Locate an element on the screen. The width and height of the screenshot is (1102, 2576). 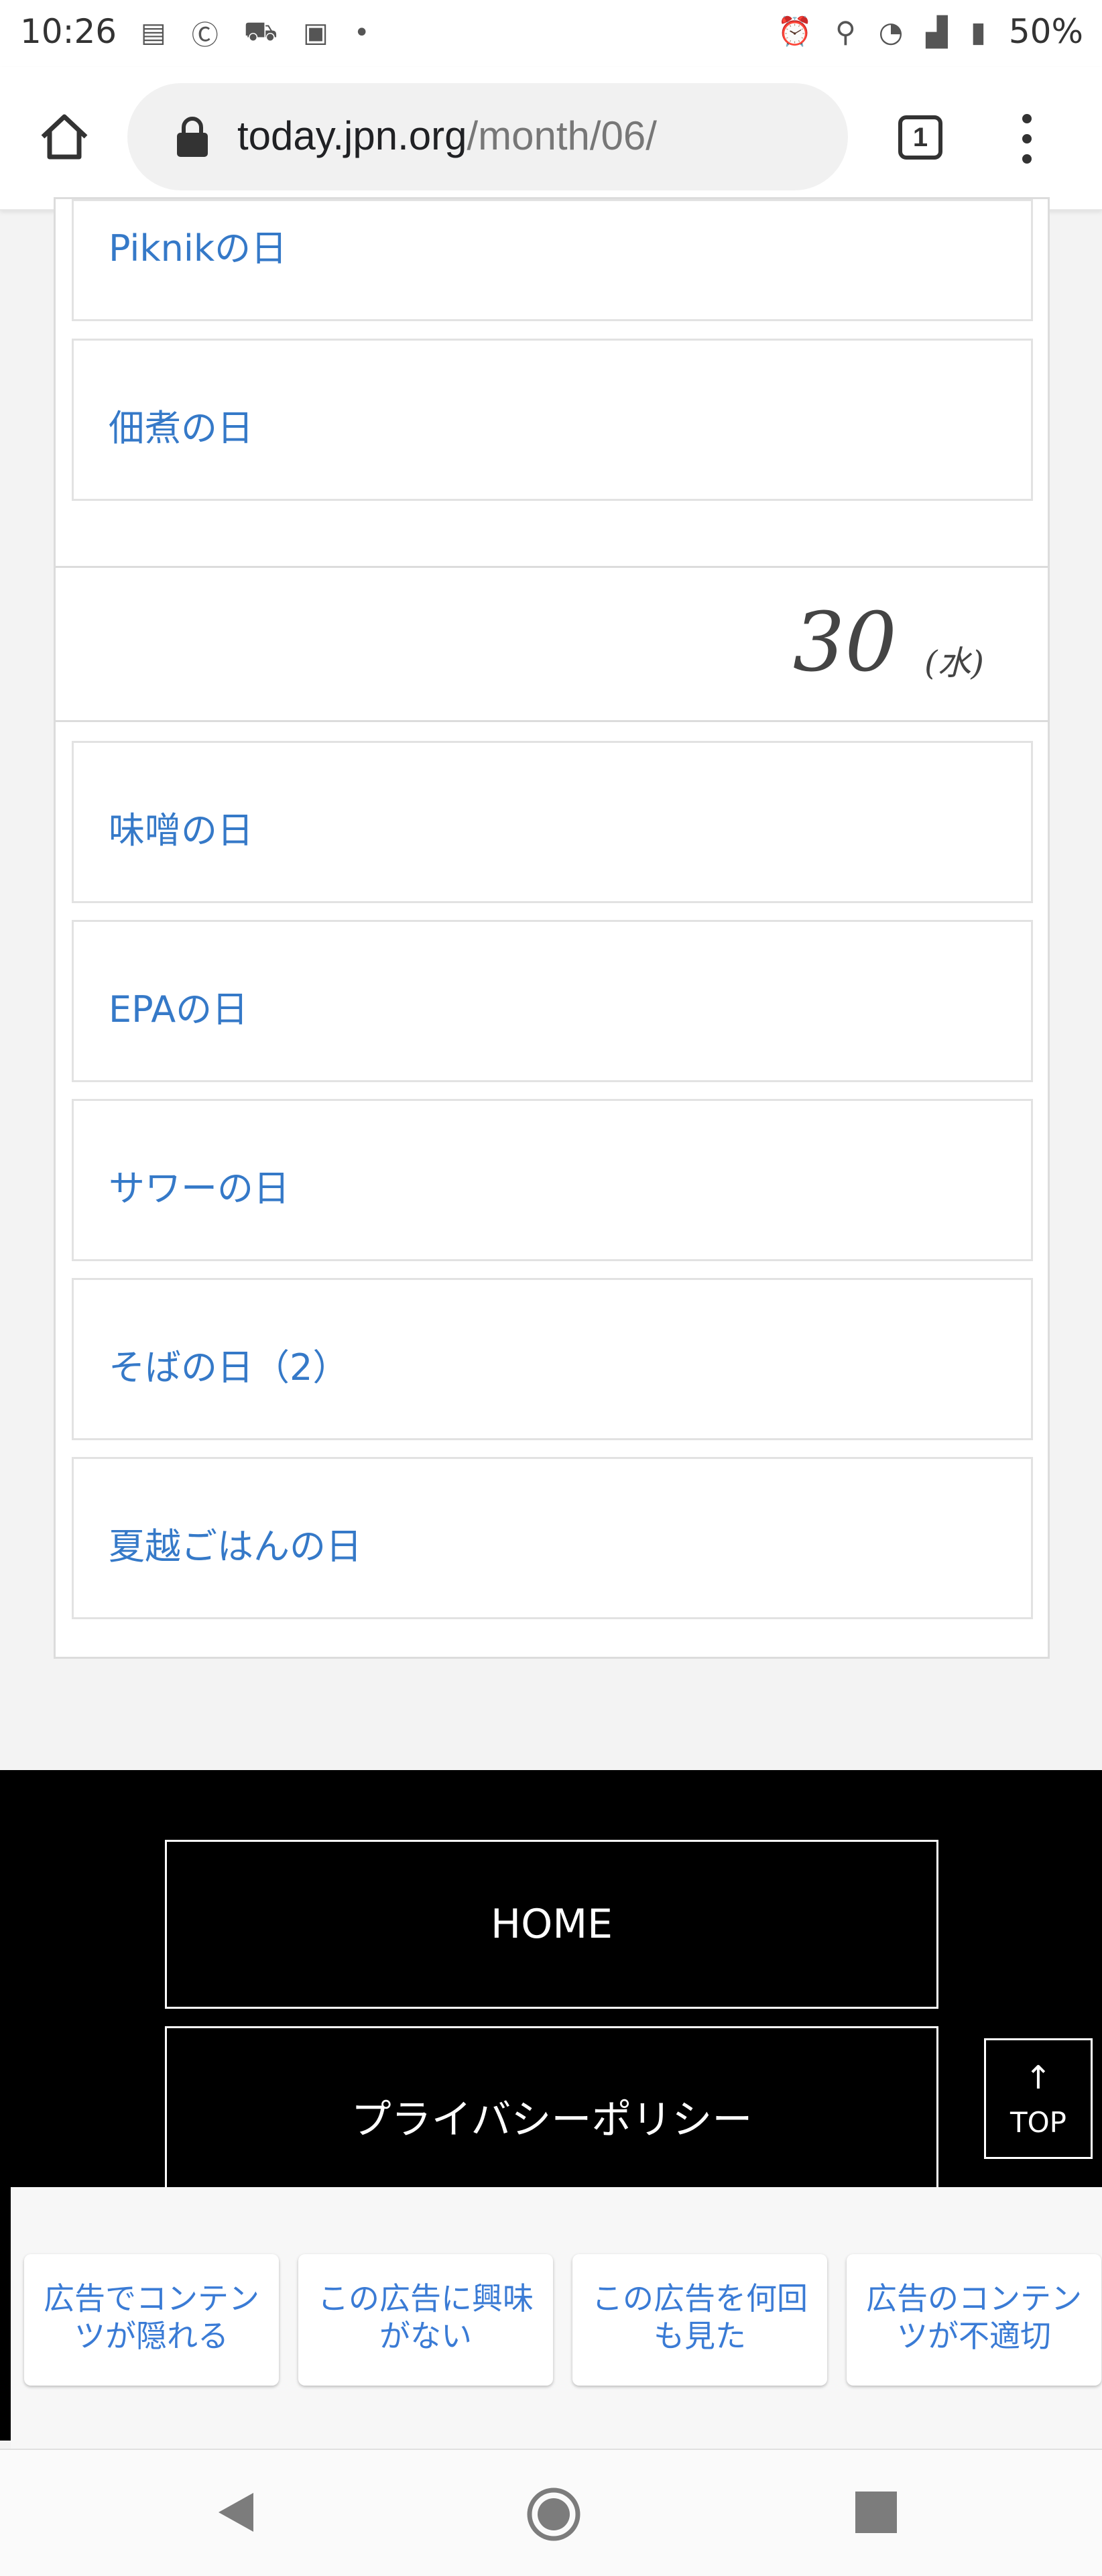
overflow-menu-icon is located at coordinates (1027, 140).